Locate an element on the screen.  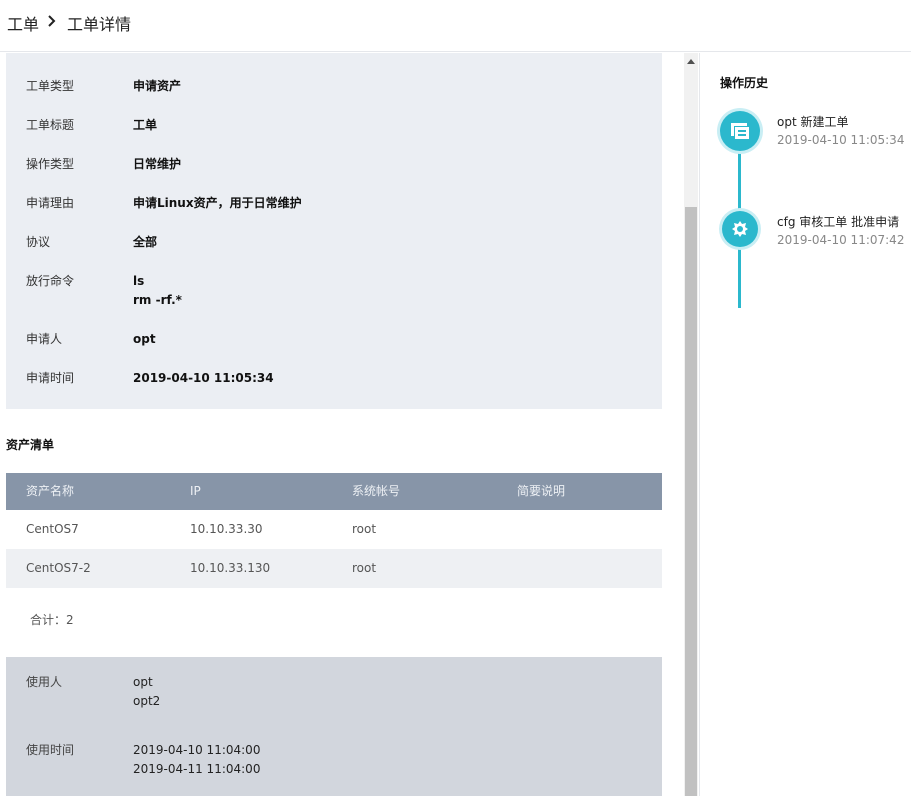
ticket-icon is located at coordinates (740, 131).